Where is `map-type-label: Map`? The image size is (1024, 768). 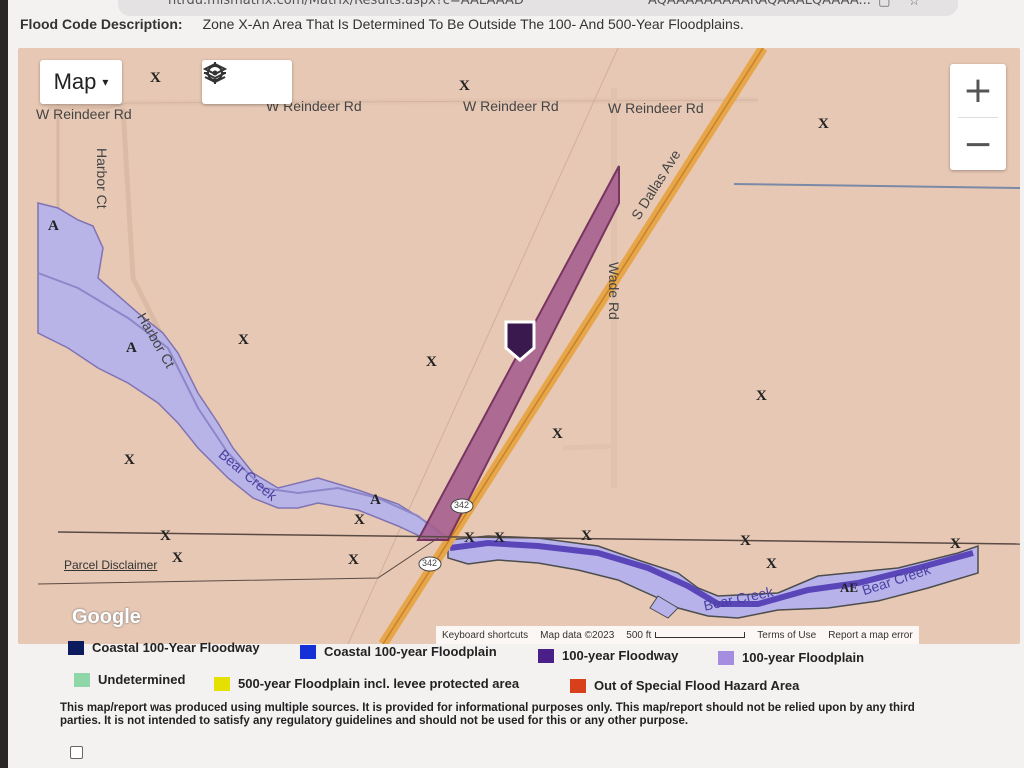 map-type-label: Map is located at coordinates (75, 81).